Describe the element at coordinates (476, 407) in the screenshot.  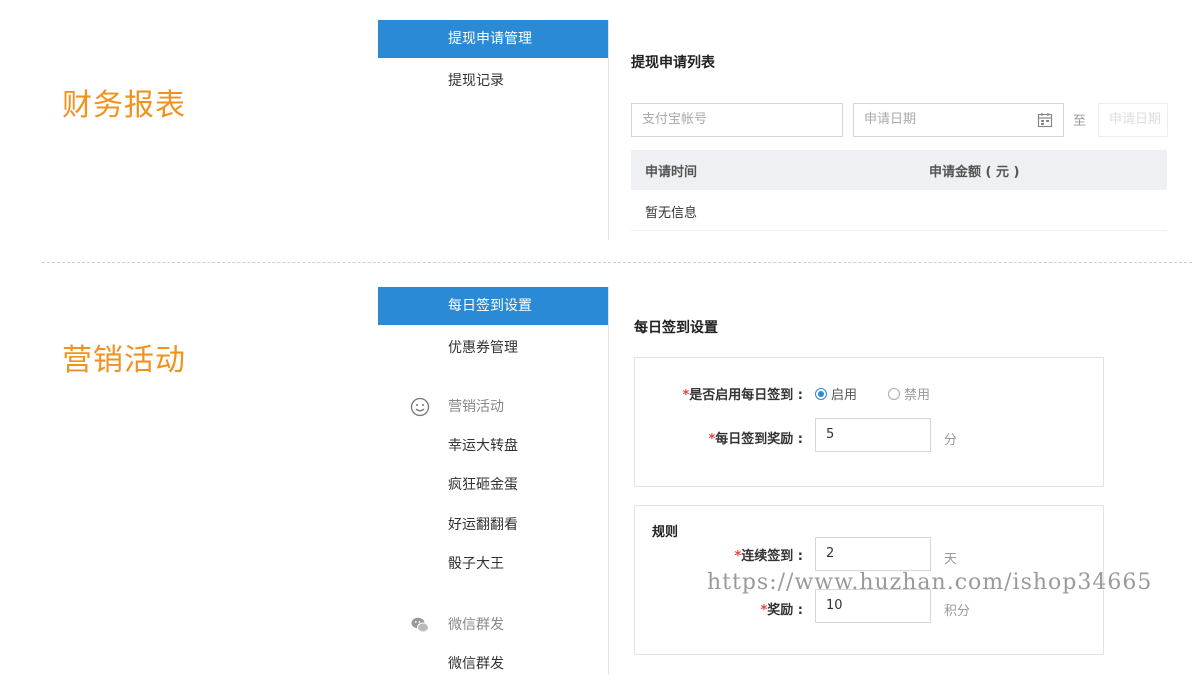
I see `menu-group-label: 营销活动` at that location.